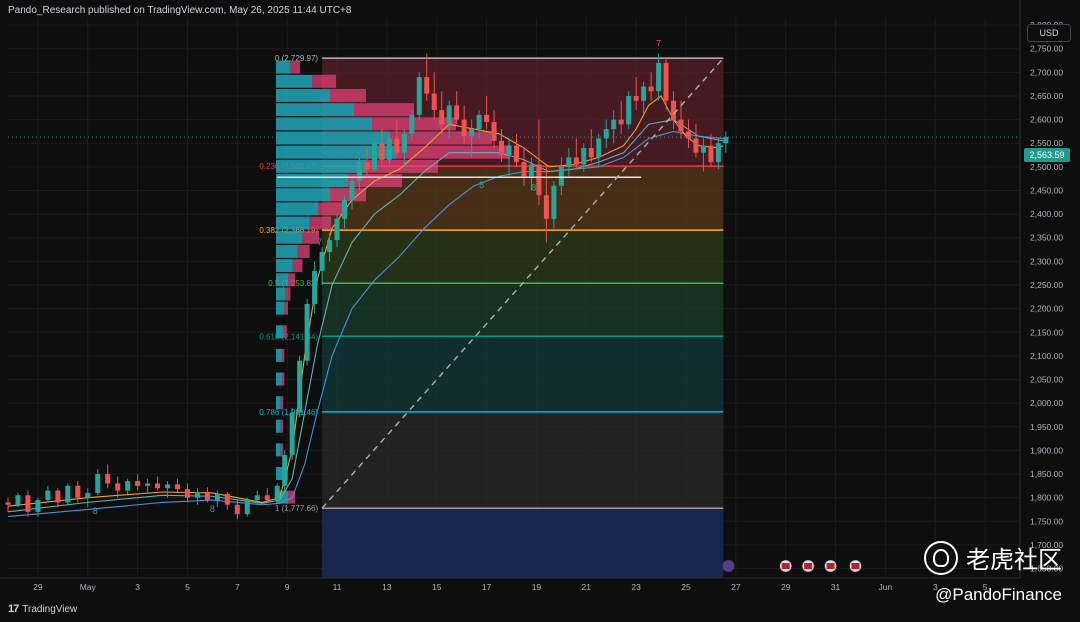  Describe the element at coordinates (1046, 498) in the screenshot. I see `price-tick-label: 1,800.00` at that location.